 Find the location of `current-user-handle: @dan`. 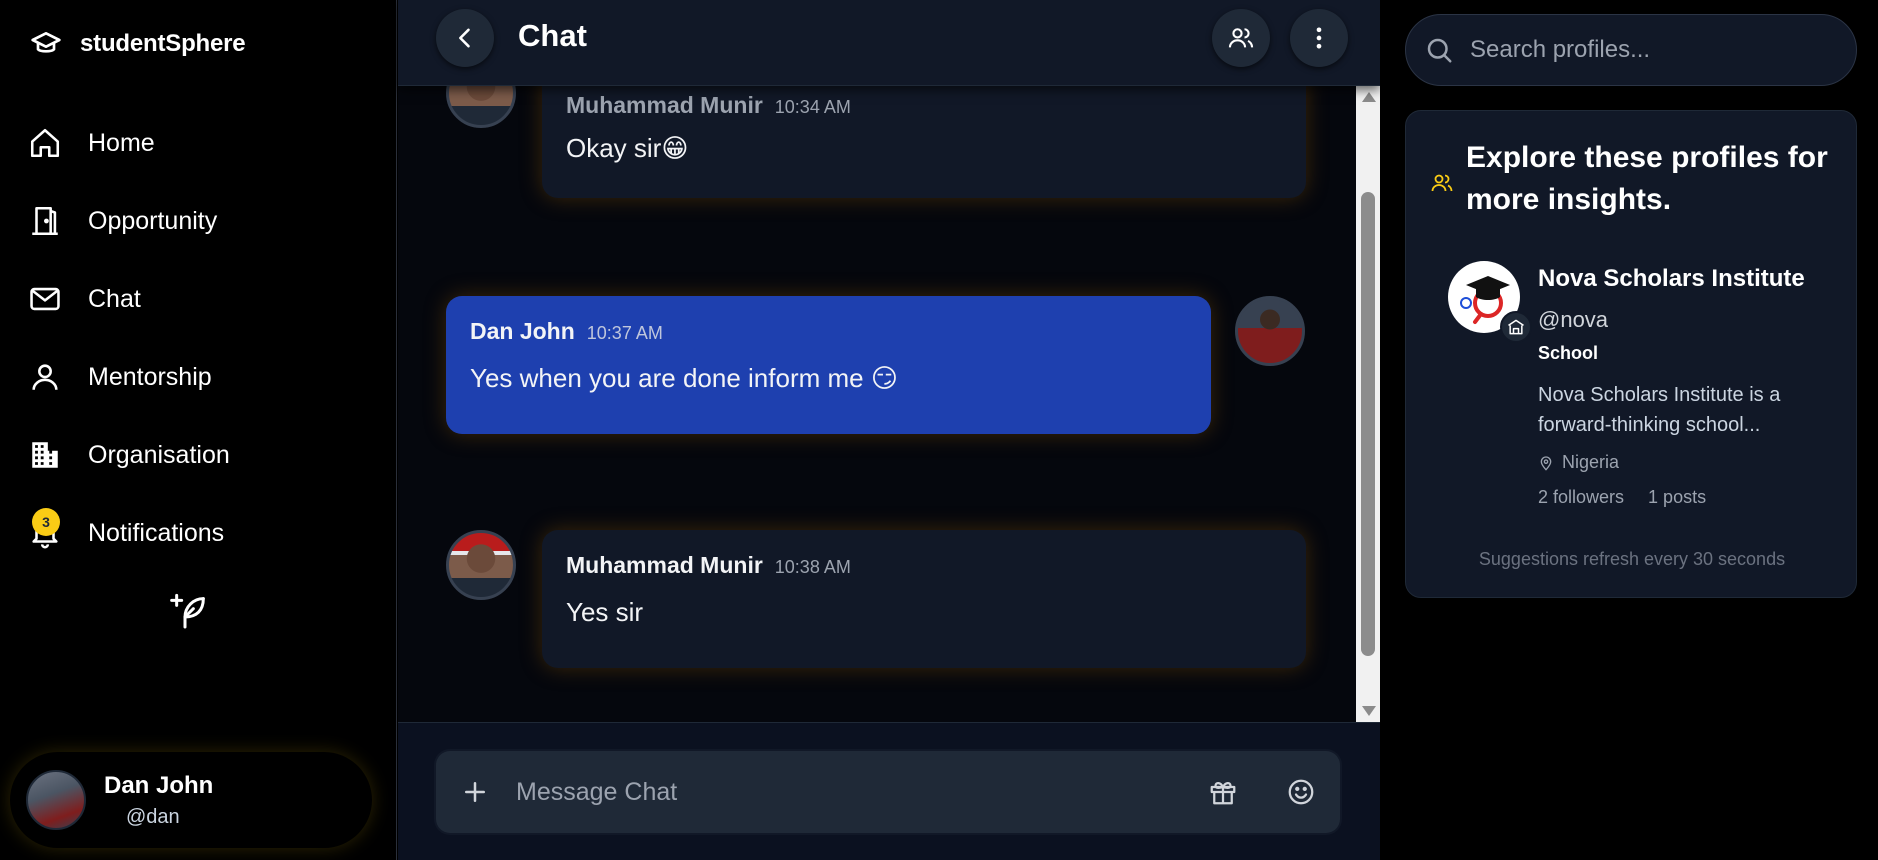

current-user-handle: @dan is located at coordinates (153, 816).